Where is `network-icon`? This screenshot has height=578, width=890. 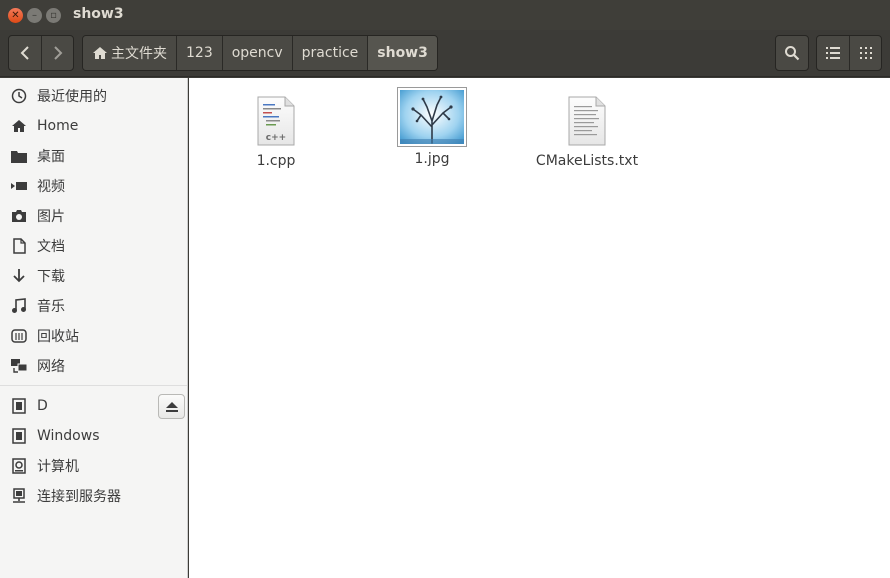
network-icon is located at coordinates (19, 366).